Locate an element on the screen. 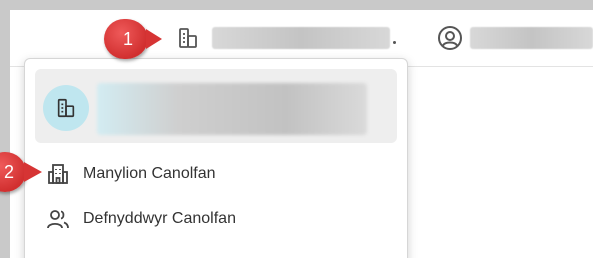 Image resolution: width=593 pixels, height=258 pixels. callout-marker-1: 1 is located at coordinates (133, 39).